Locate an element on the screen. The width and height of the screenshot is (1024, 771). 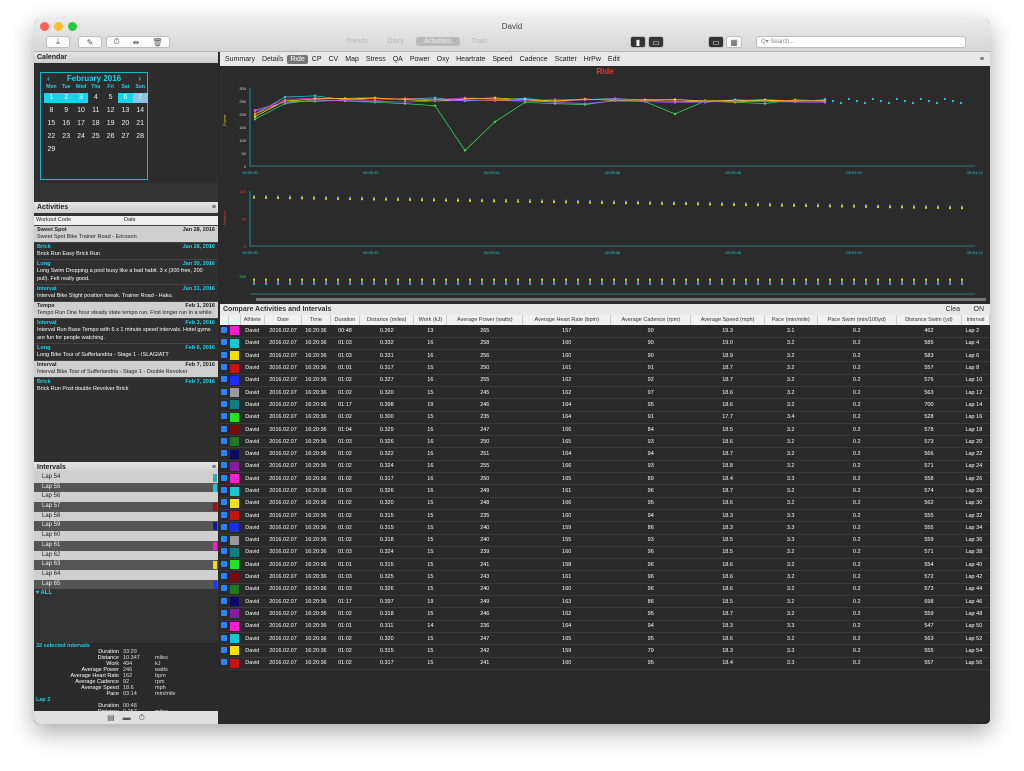
calendar-day: 21 is located at coordinates (140, 124).